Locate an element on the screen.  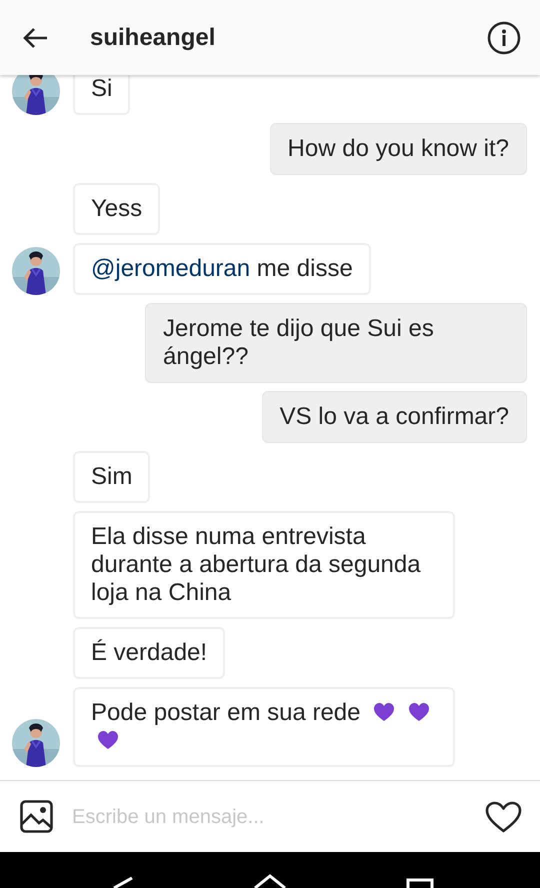
image-icon is located at coordinates (36, 816).